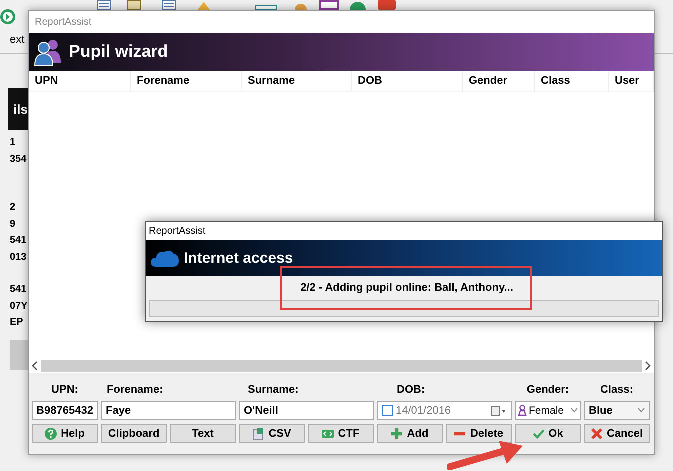 The width and height of the screenshot is (673, 471). What do you see at coordinates (48, 52) in the screenshot?
I see `people-icon` at bounding box center [48, 52].